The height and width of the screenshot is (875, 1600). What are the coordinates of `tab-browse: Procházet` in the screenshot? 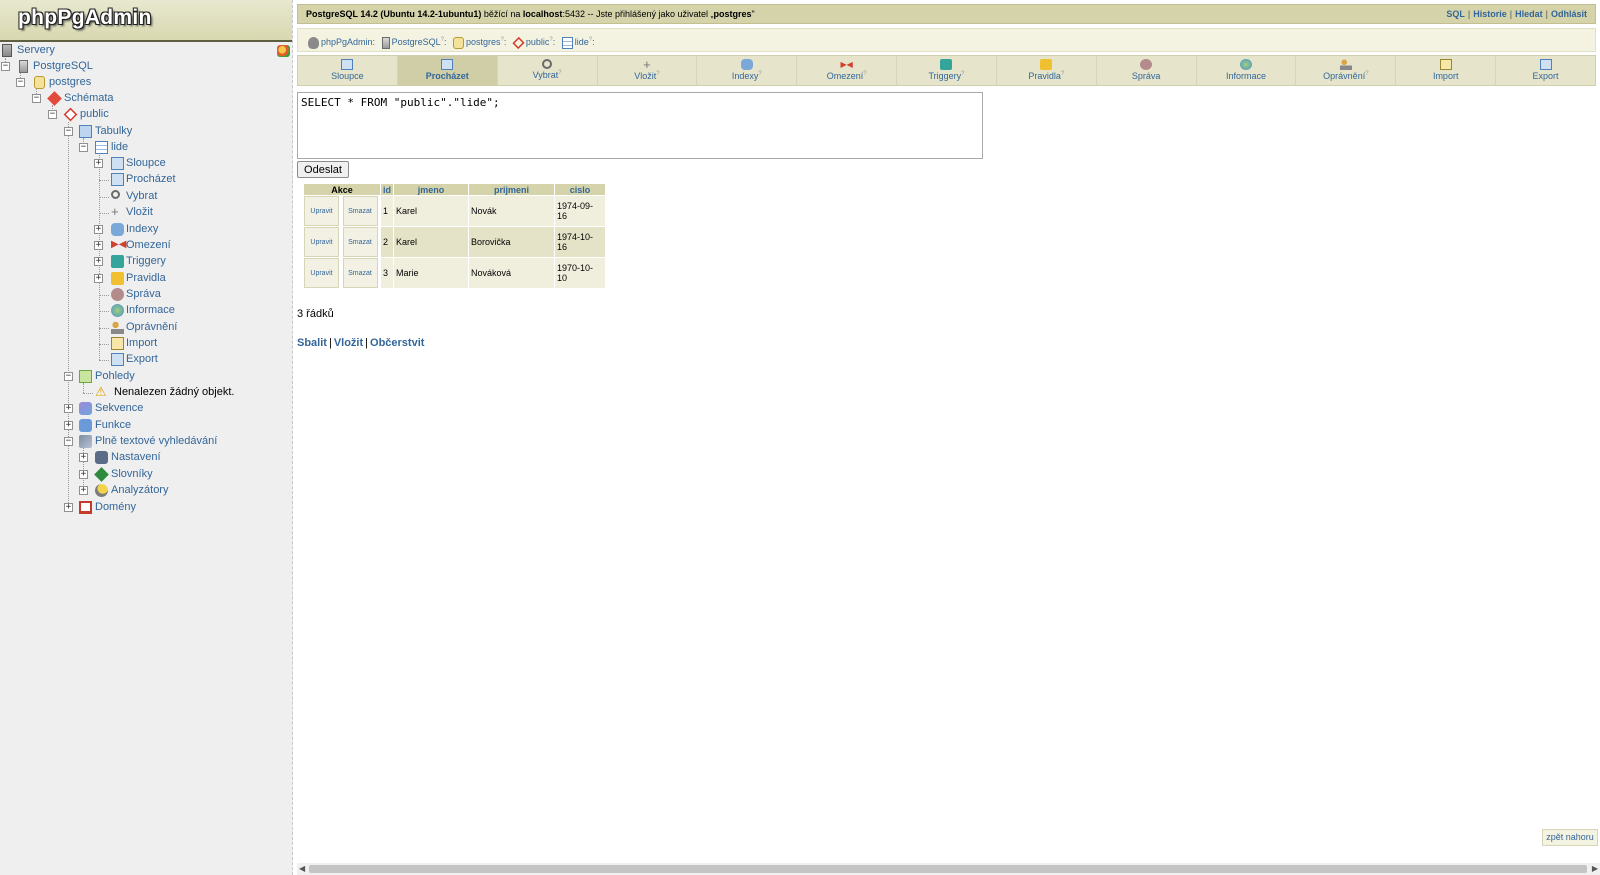 It's located at (447, 70).